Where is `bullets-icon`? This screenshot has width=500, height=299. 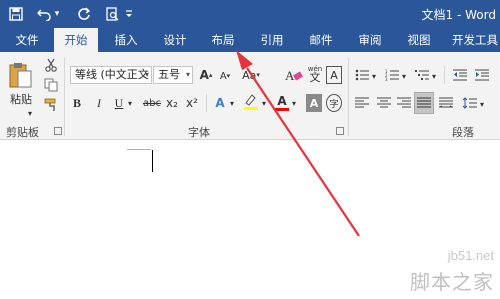 bullets-icon is located at coordinates (362, 75).